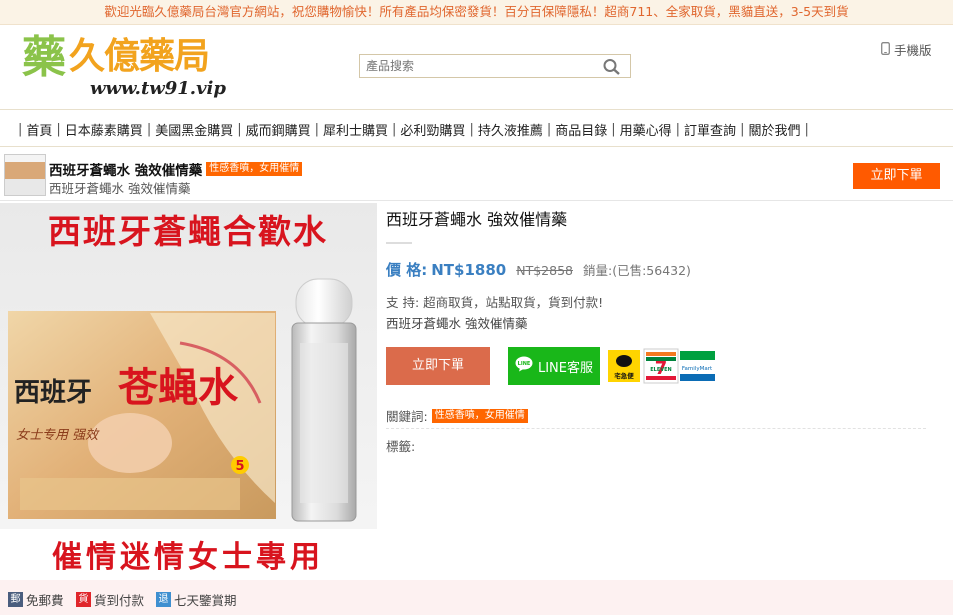 The width and height of the screenshot is (953, 615). I want to click on nav-item: 日本藤素購買, so click(104, 129).